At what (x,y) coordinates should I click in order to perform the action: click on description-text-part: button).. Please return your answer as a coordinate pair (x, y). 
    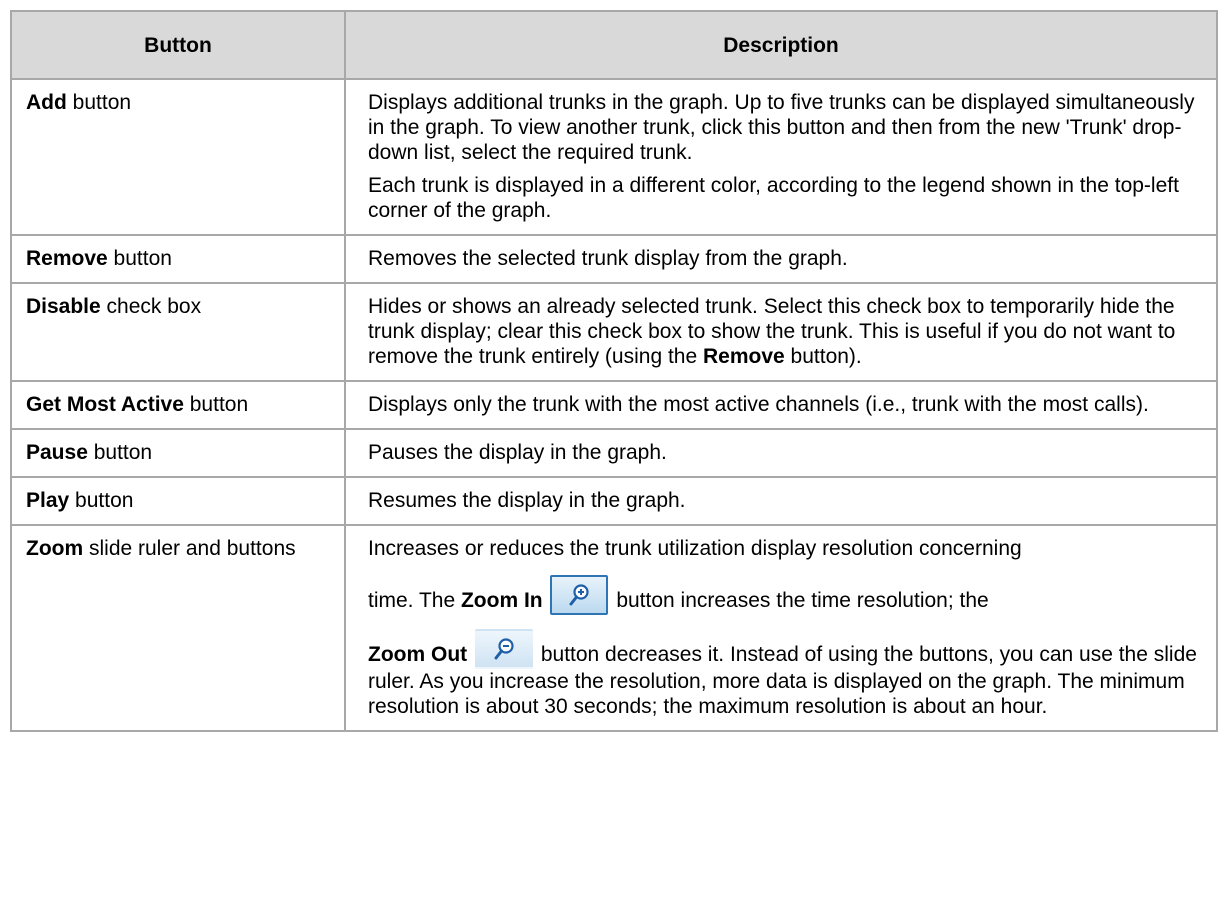
    Looking at the image, I should click on (823, 356).